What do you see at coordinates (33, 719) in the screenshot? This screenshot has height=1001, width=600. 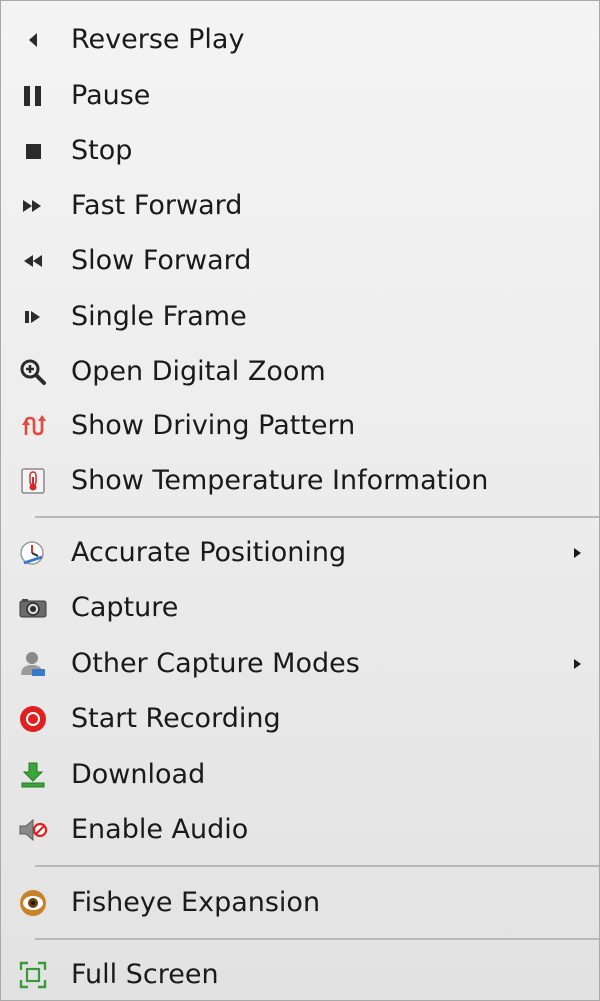 I see `record-icon` at bounding box center [33, 719].